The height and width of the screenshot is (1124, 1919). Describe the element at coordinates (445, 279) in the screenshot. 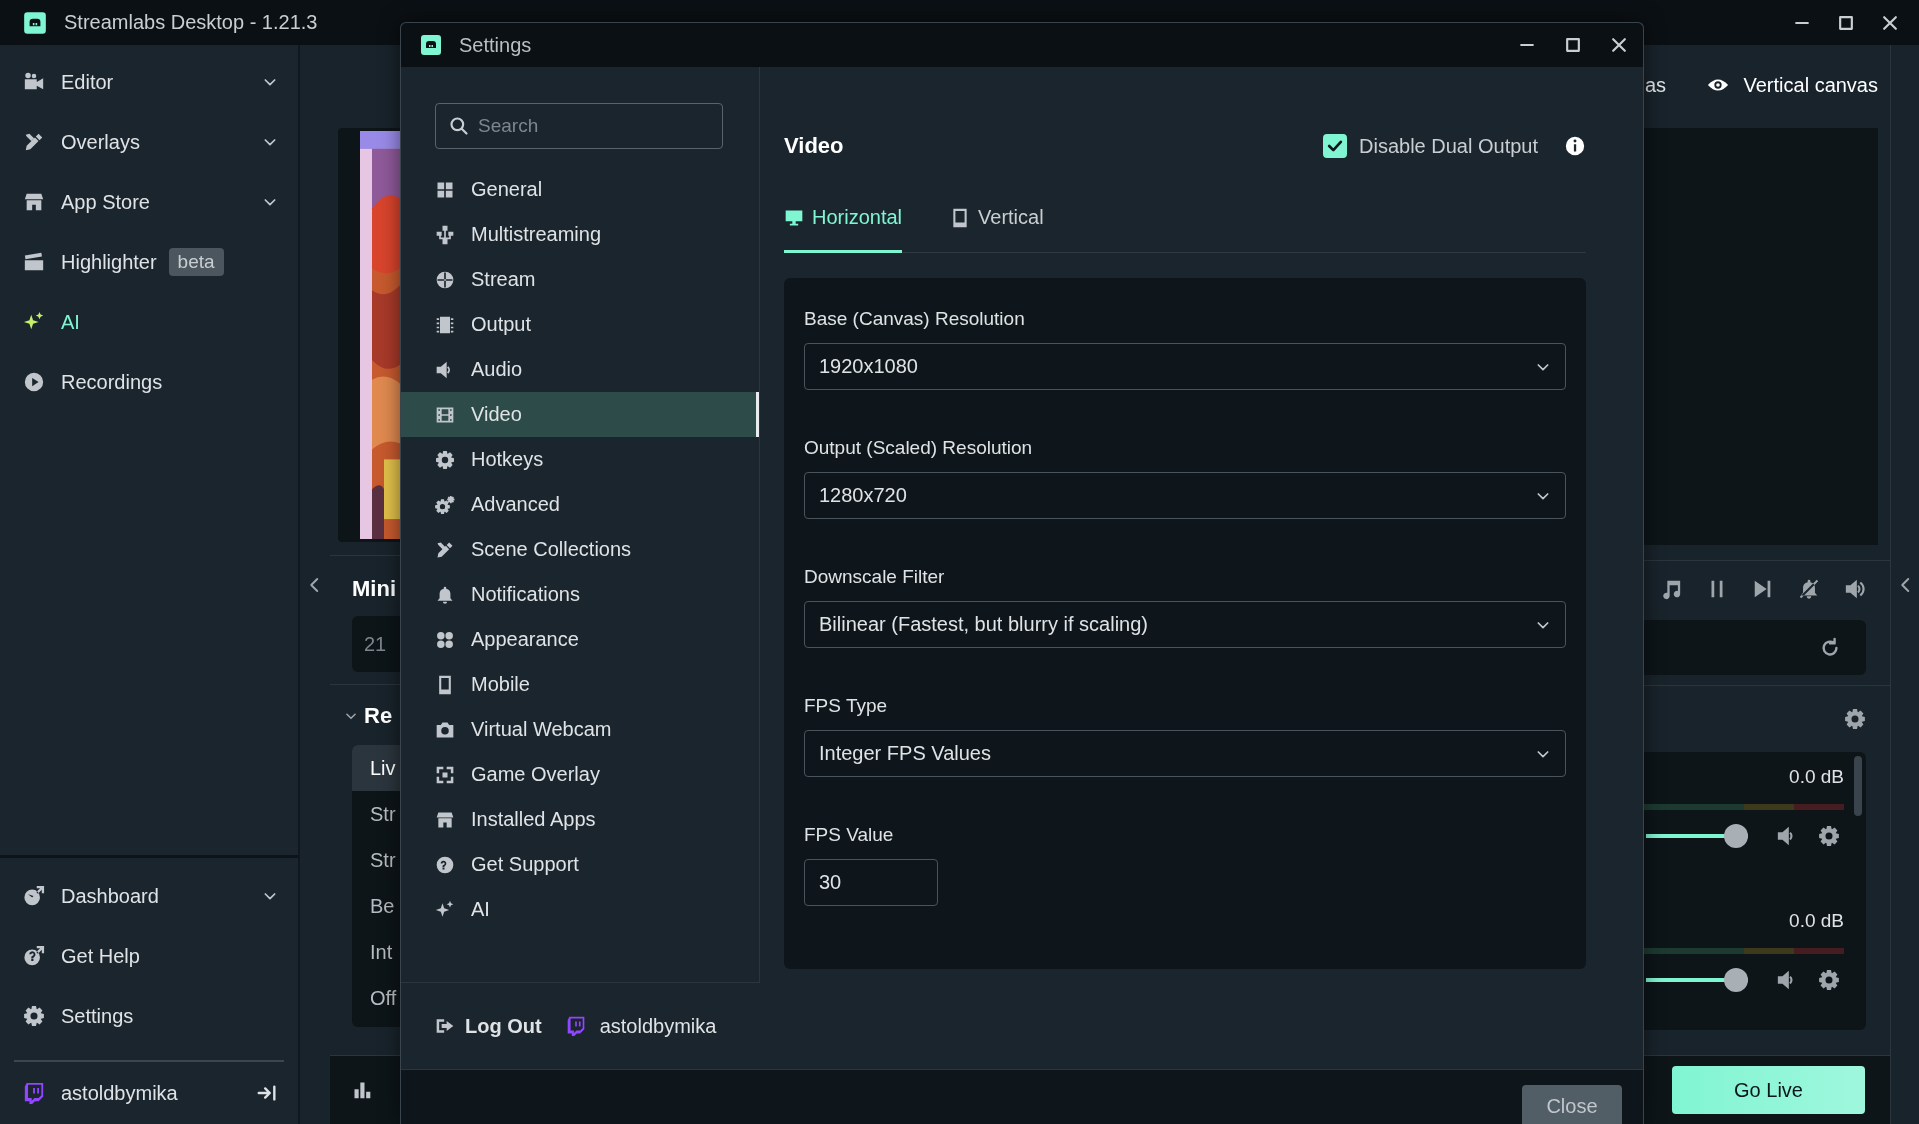

I see `globe-icon` at that location.